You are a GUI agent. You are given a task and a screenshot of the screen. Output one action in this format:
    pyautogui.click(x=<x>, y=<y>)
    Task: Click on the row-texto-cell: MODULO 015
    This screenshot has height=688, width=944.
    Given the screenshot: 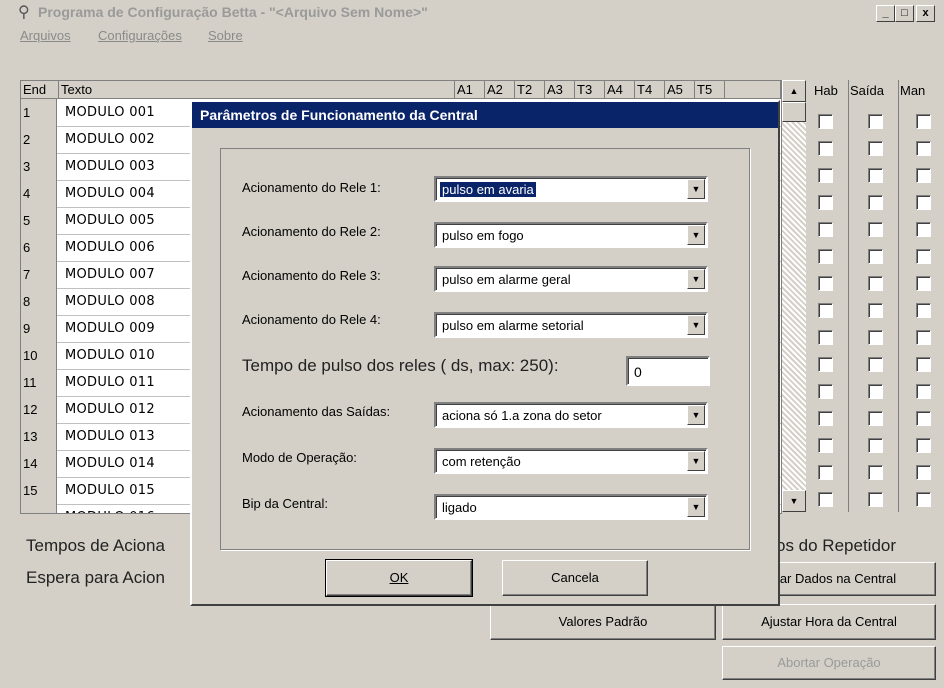 What is the action you would take?
    pyautogui.click(x=107, y=490)
    